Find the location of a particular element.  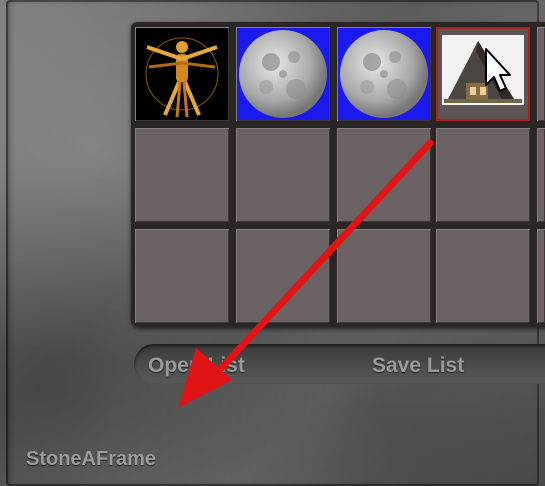

vitruvian-man-icon is located at coordinates (182, 77).